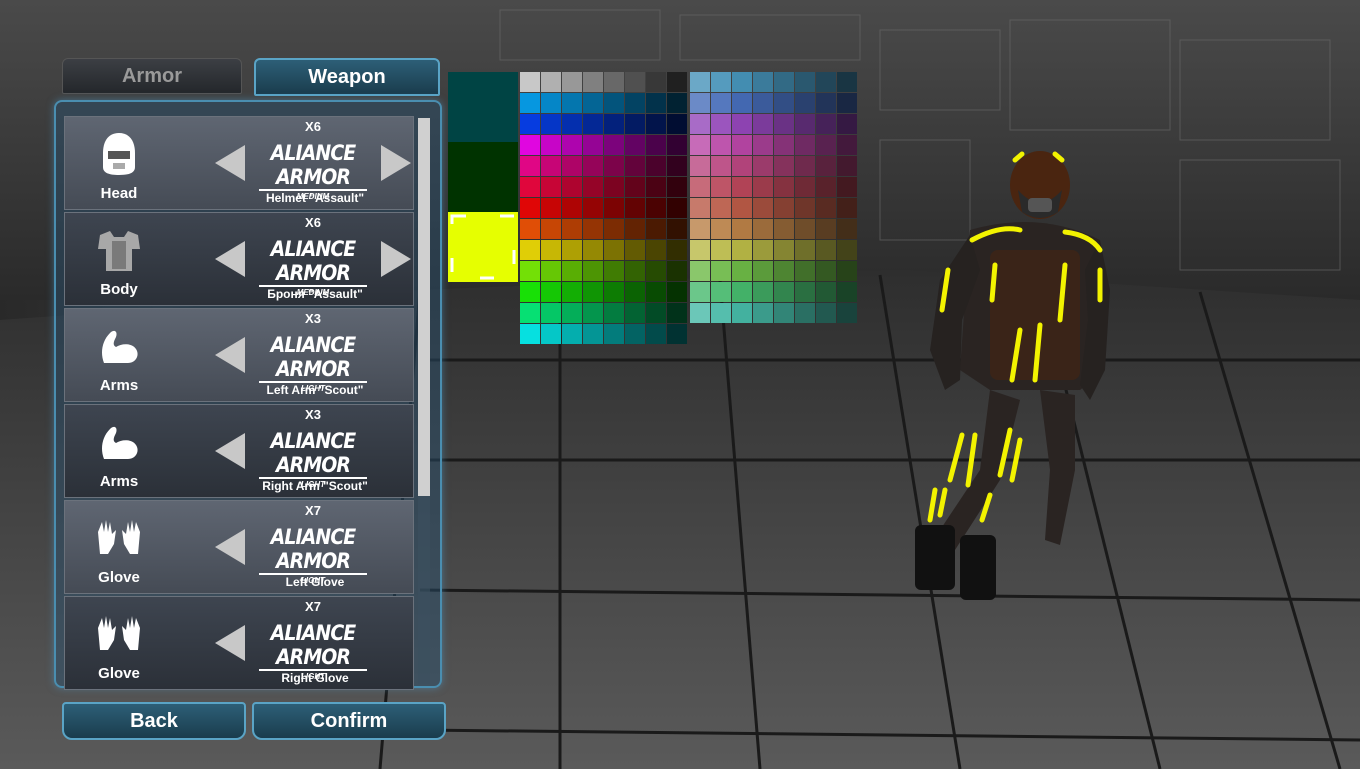 Image resolution: width=1360 pixels, height=769 pixels. I want to click on slot-list-scrollbar, so click(424, 401).